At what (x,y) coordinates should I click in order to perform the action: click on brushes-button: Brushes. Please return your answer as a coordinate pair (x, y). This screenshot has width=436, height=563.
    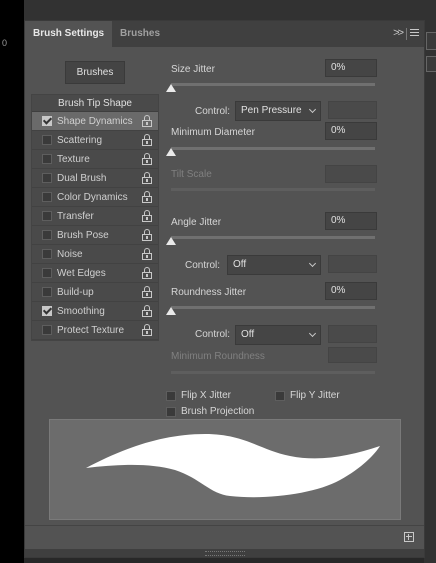
    Looking at the image, I should click on (95, 72).